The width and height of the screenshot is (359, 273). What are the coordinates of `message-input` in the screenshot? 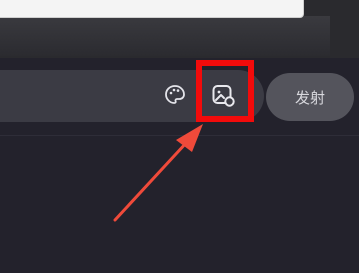 It's located at (72, 97).